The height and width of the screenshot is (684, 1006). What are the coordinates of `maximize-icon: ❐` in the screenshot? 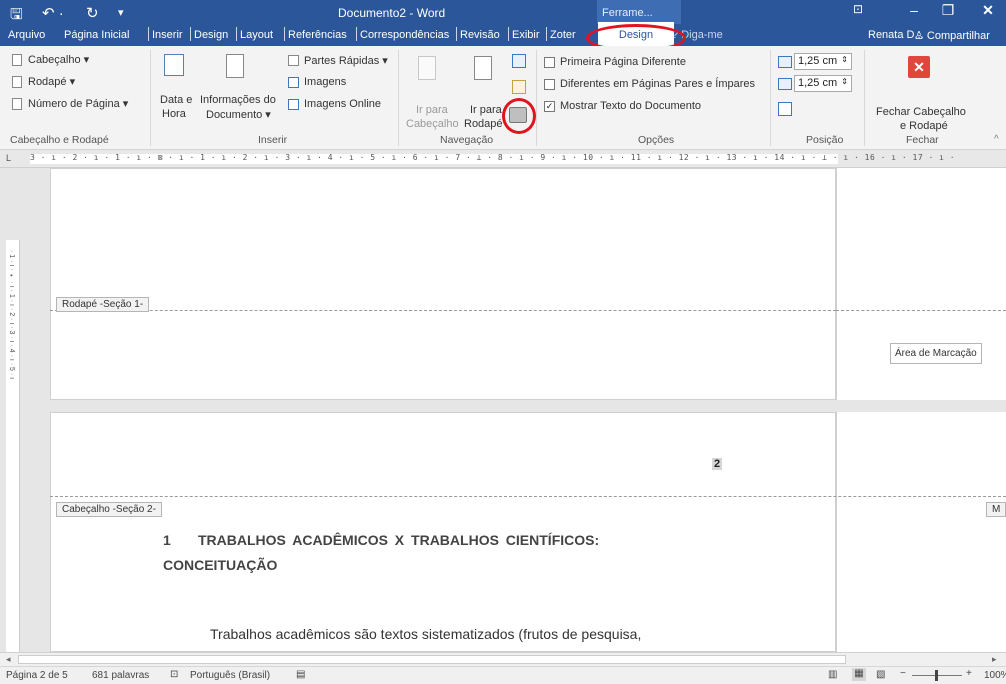 It's located at (948, 12).